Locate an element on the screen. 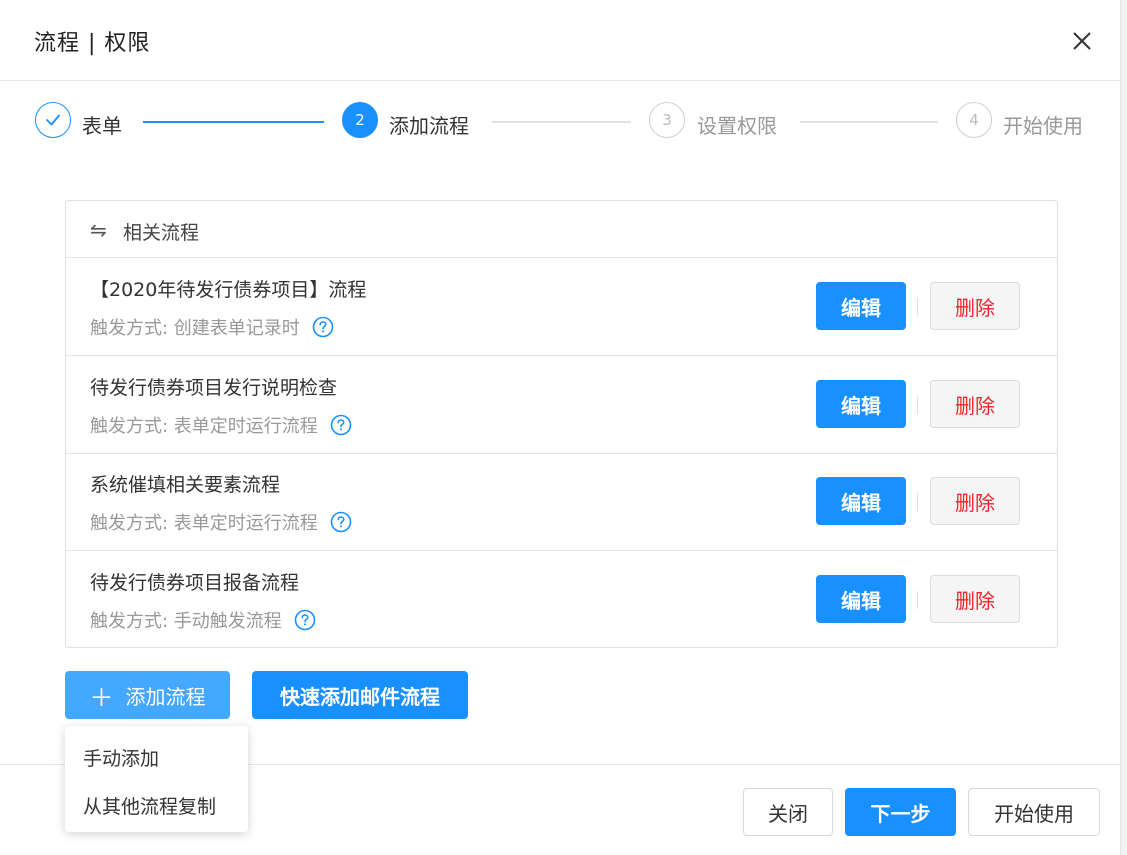 The width and height of the screenshot is (1127, 855). menu-item-manual-add: 手动添加 is located at coordinates (121, 757).